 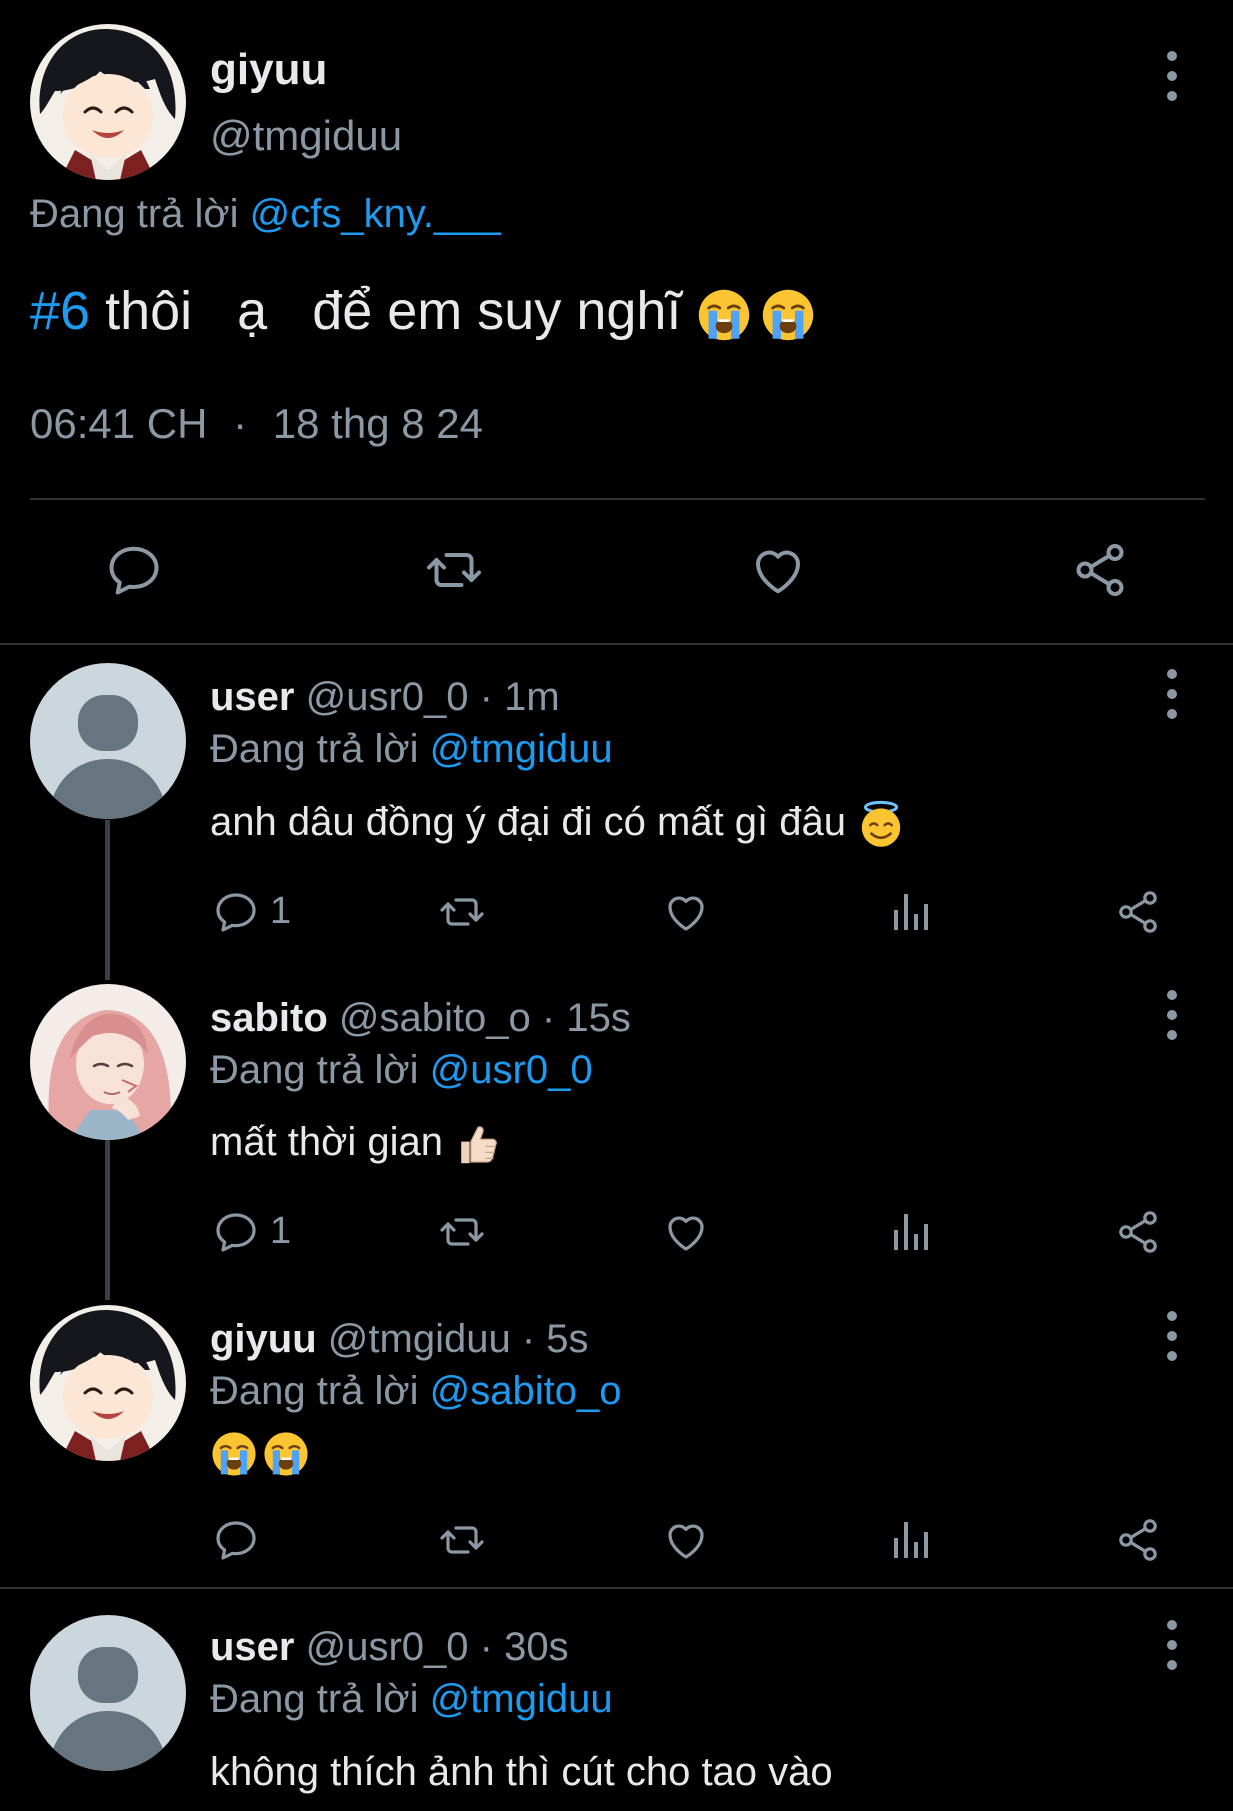 What do you see at coordinates (881, 824) in the screenshot?
I see `smiling-face-with-halo-icon` at bounding box center [881, 824].